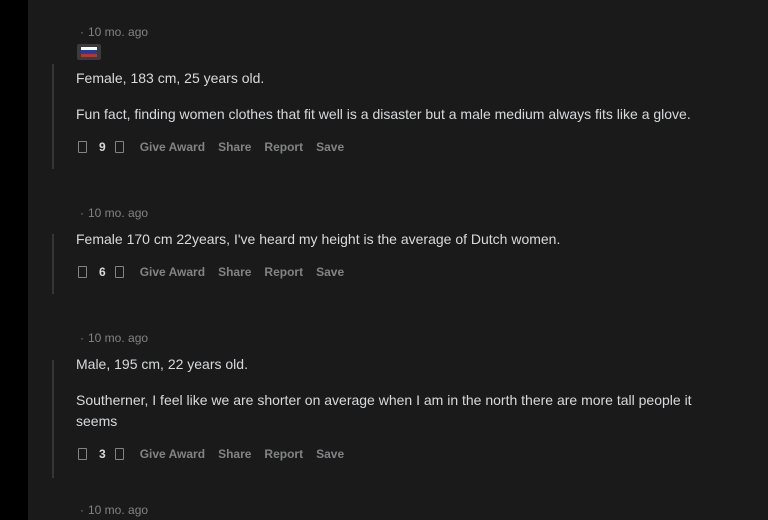  I want to click on vote-score: 6, so click(102, 272).